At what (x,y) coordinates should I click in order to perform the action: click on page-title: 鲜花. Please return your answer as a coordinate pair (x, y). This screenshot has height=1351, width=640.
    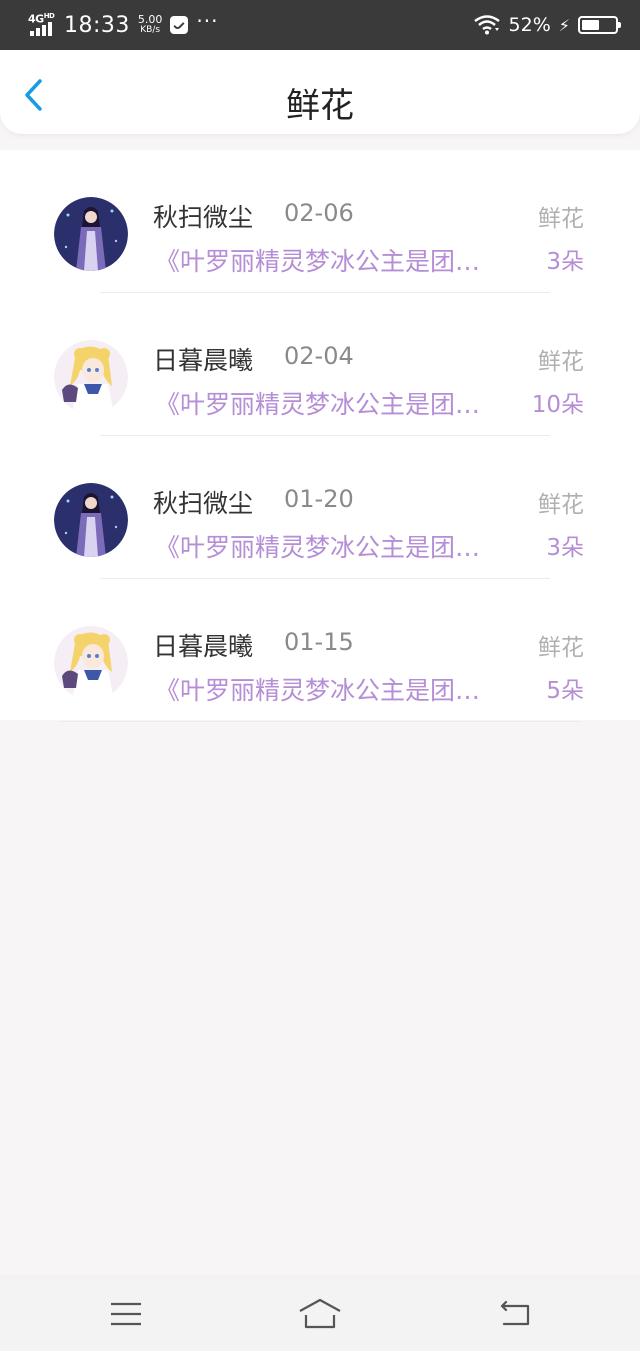
    Looking at the image, I should click on (320, 106).